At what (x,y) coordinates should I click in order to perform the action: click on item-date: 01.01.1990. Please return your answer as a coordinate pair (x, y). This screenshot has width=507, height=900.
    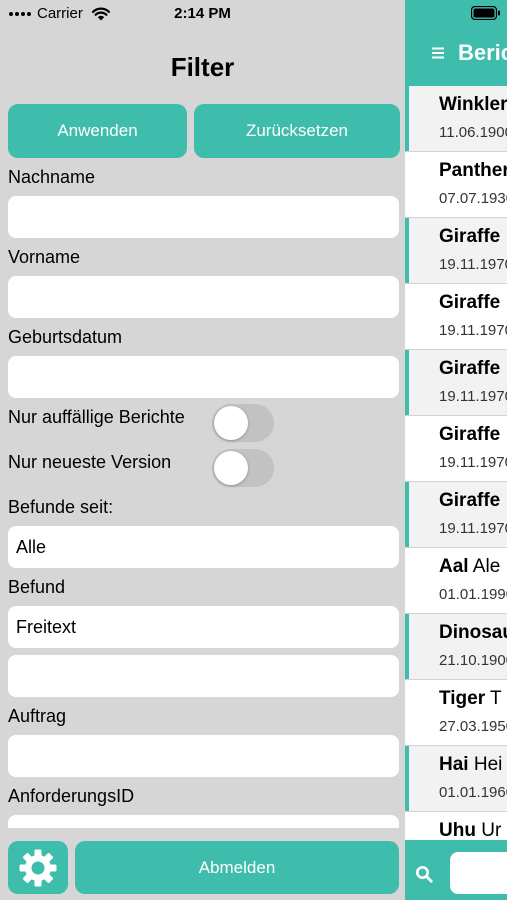
    Looking at the image, I should click on (473, 594).